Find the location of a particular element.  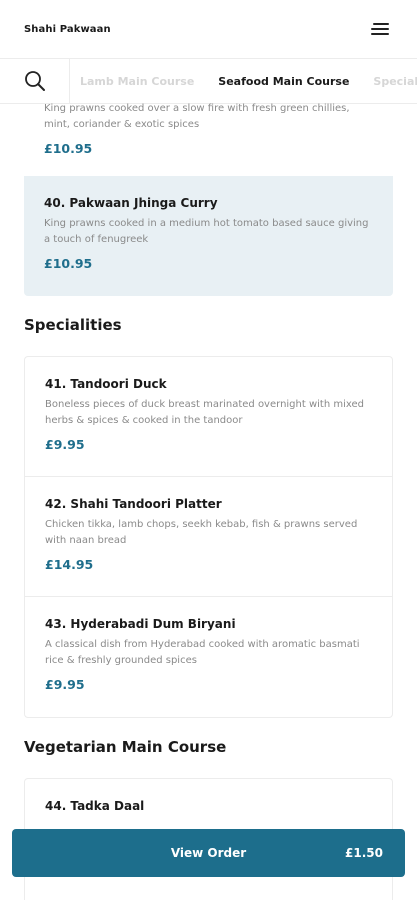

hamburger-menu-icon is located at coordinates (378, 29).